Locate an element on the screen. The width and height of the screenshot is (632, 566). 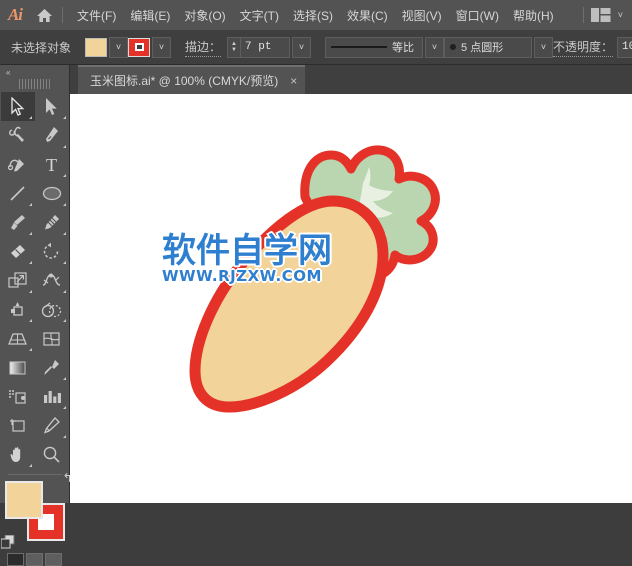
stroke-weight-chevron-down-icon: ˅ is located at coordinates (302, 47).